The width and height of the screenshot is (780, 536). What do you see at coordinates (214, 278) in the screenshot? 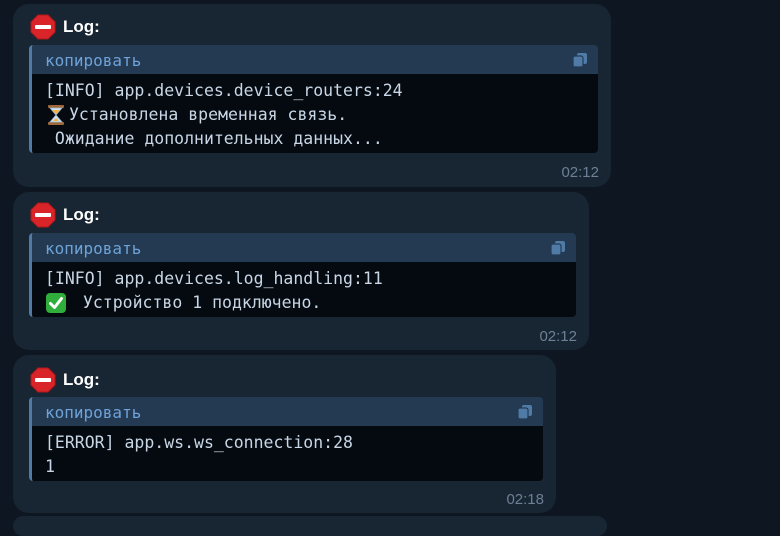
I see `code-line: [INFO] app.devices.log_handling:11` at bounding box center [214, 278].